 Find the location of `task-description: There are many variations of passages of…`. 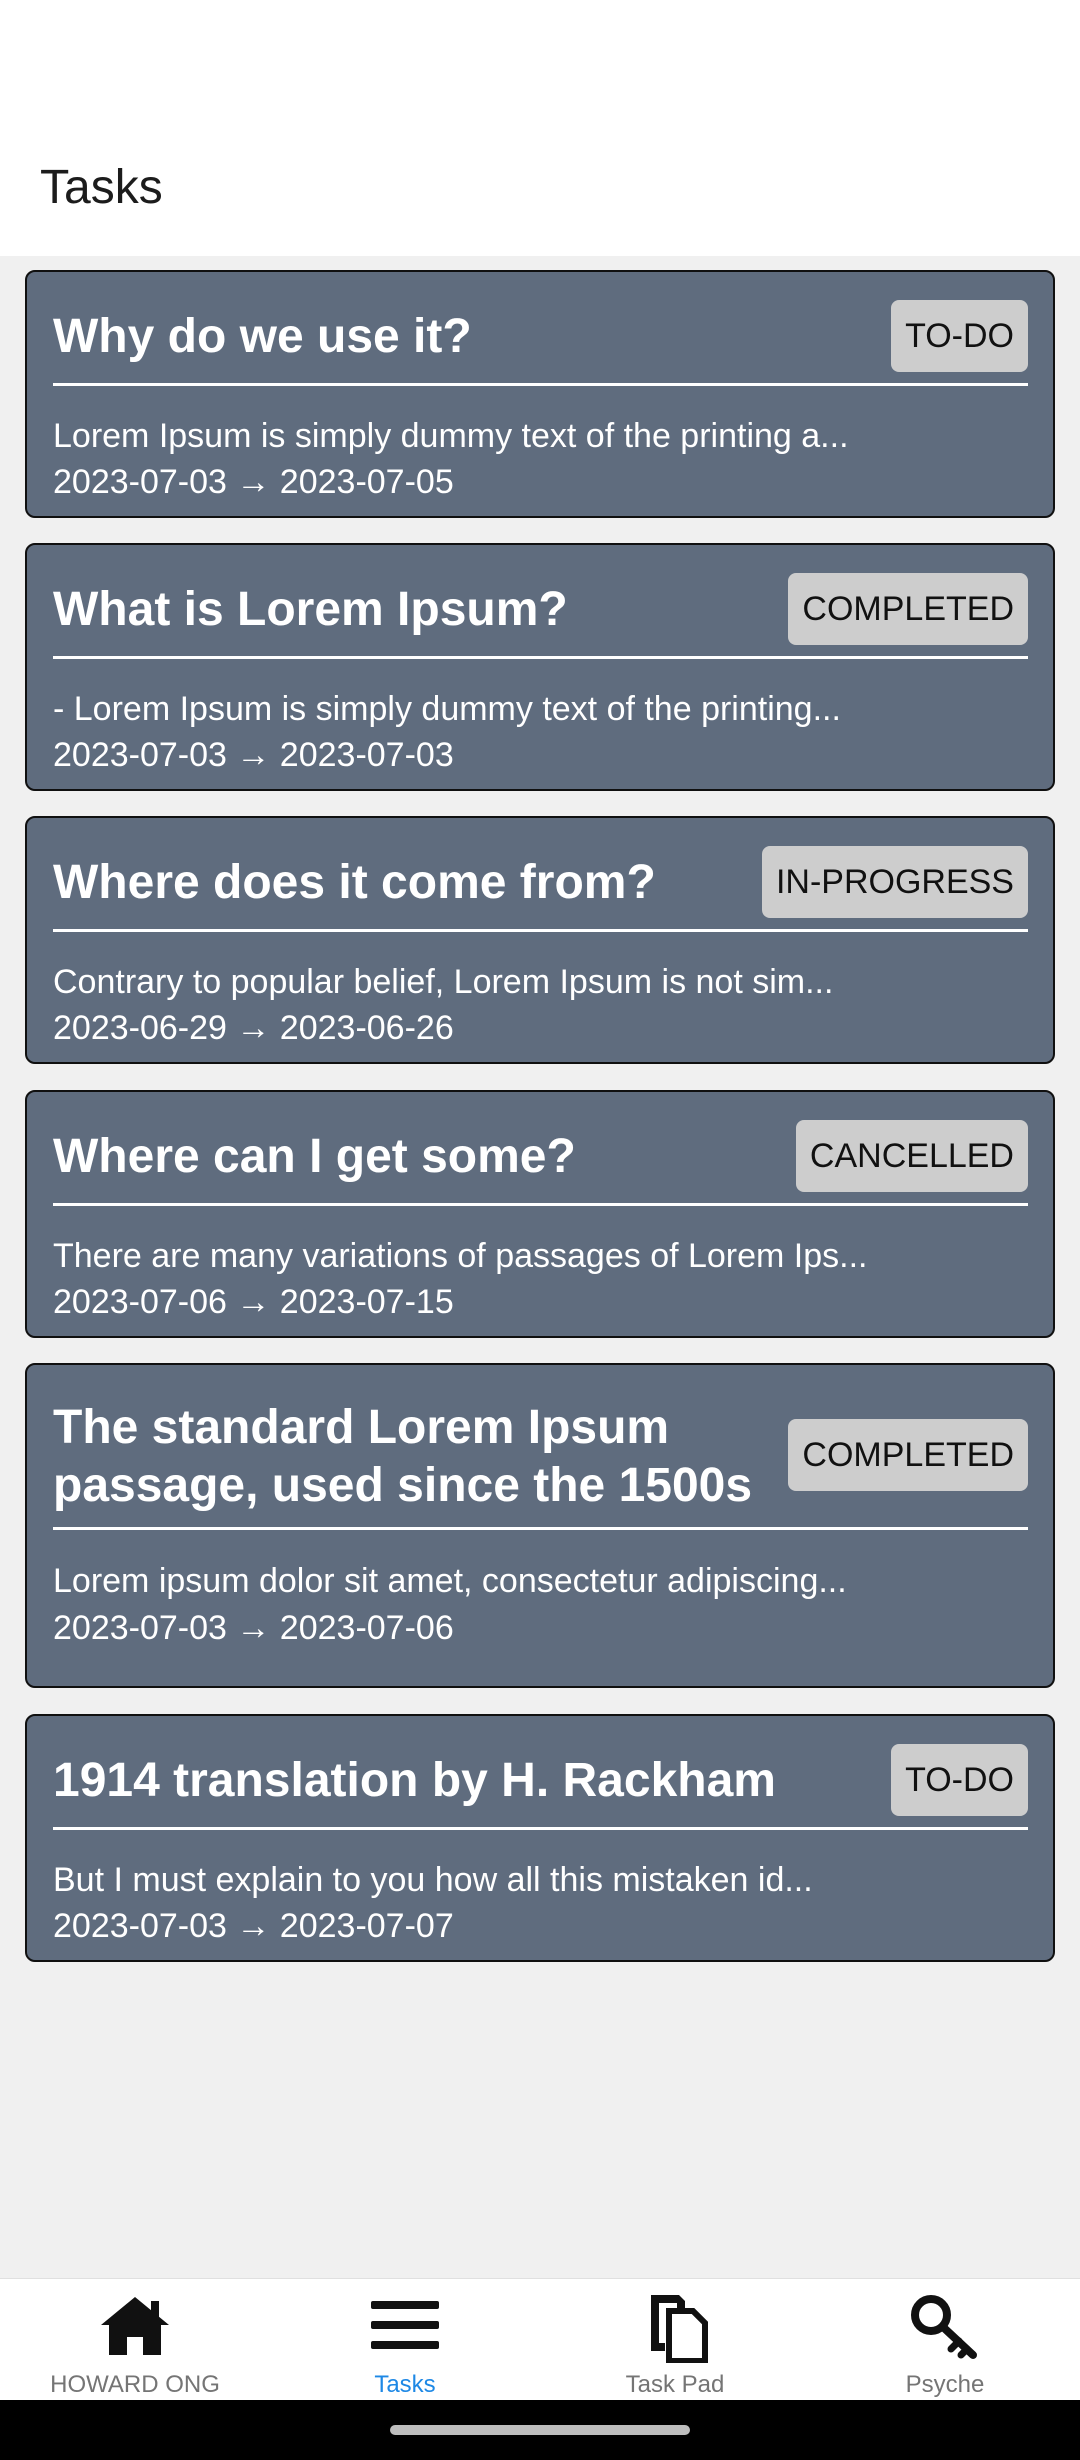

task-description: There are many variations of passages of… is located at coordinates (460, 1256).